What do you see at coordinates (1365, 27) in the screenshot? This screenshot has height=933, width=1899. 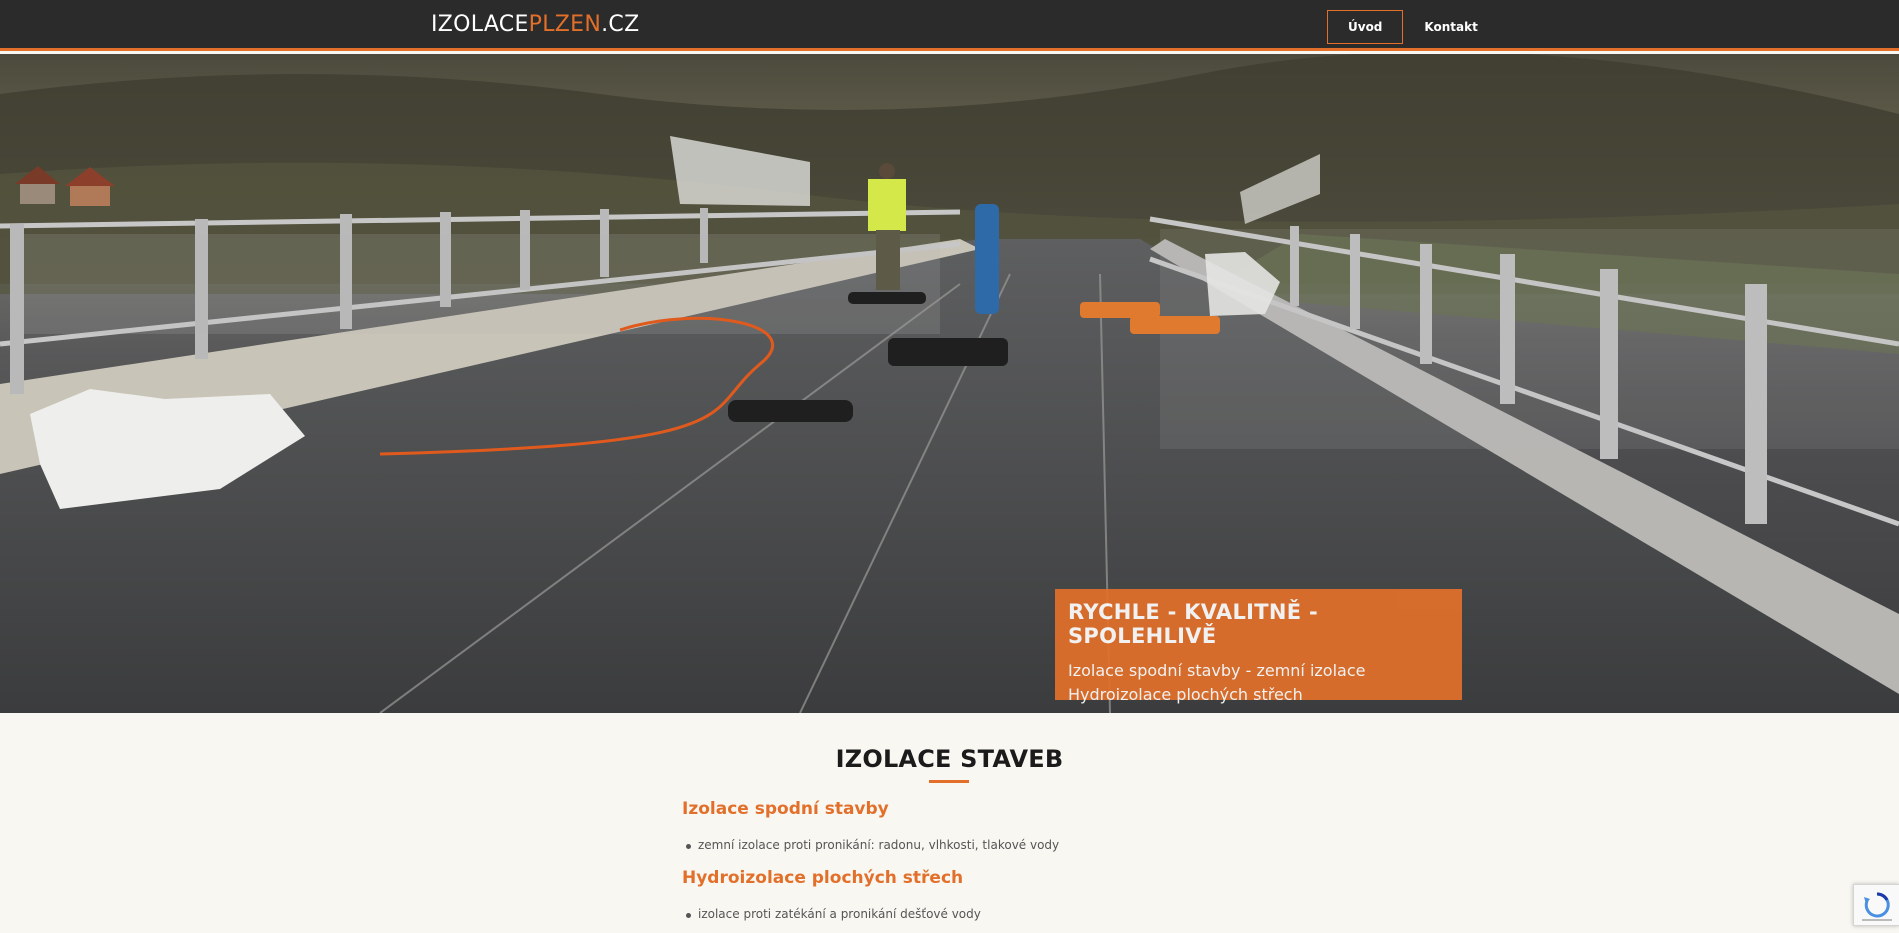 I see `nav-item-uvod: Úvod` at bounding box center [1365, 27].